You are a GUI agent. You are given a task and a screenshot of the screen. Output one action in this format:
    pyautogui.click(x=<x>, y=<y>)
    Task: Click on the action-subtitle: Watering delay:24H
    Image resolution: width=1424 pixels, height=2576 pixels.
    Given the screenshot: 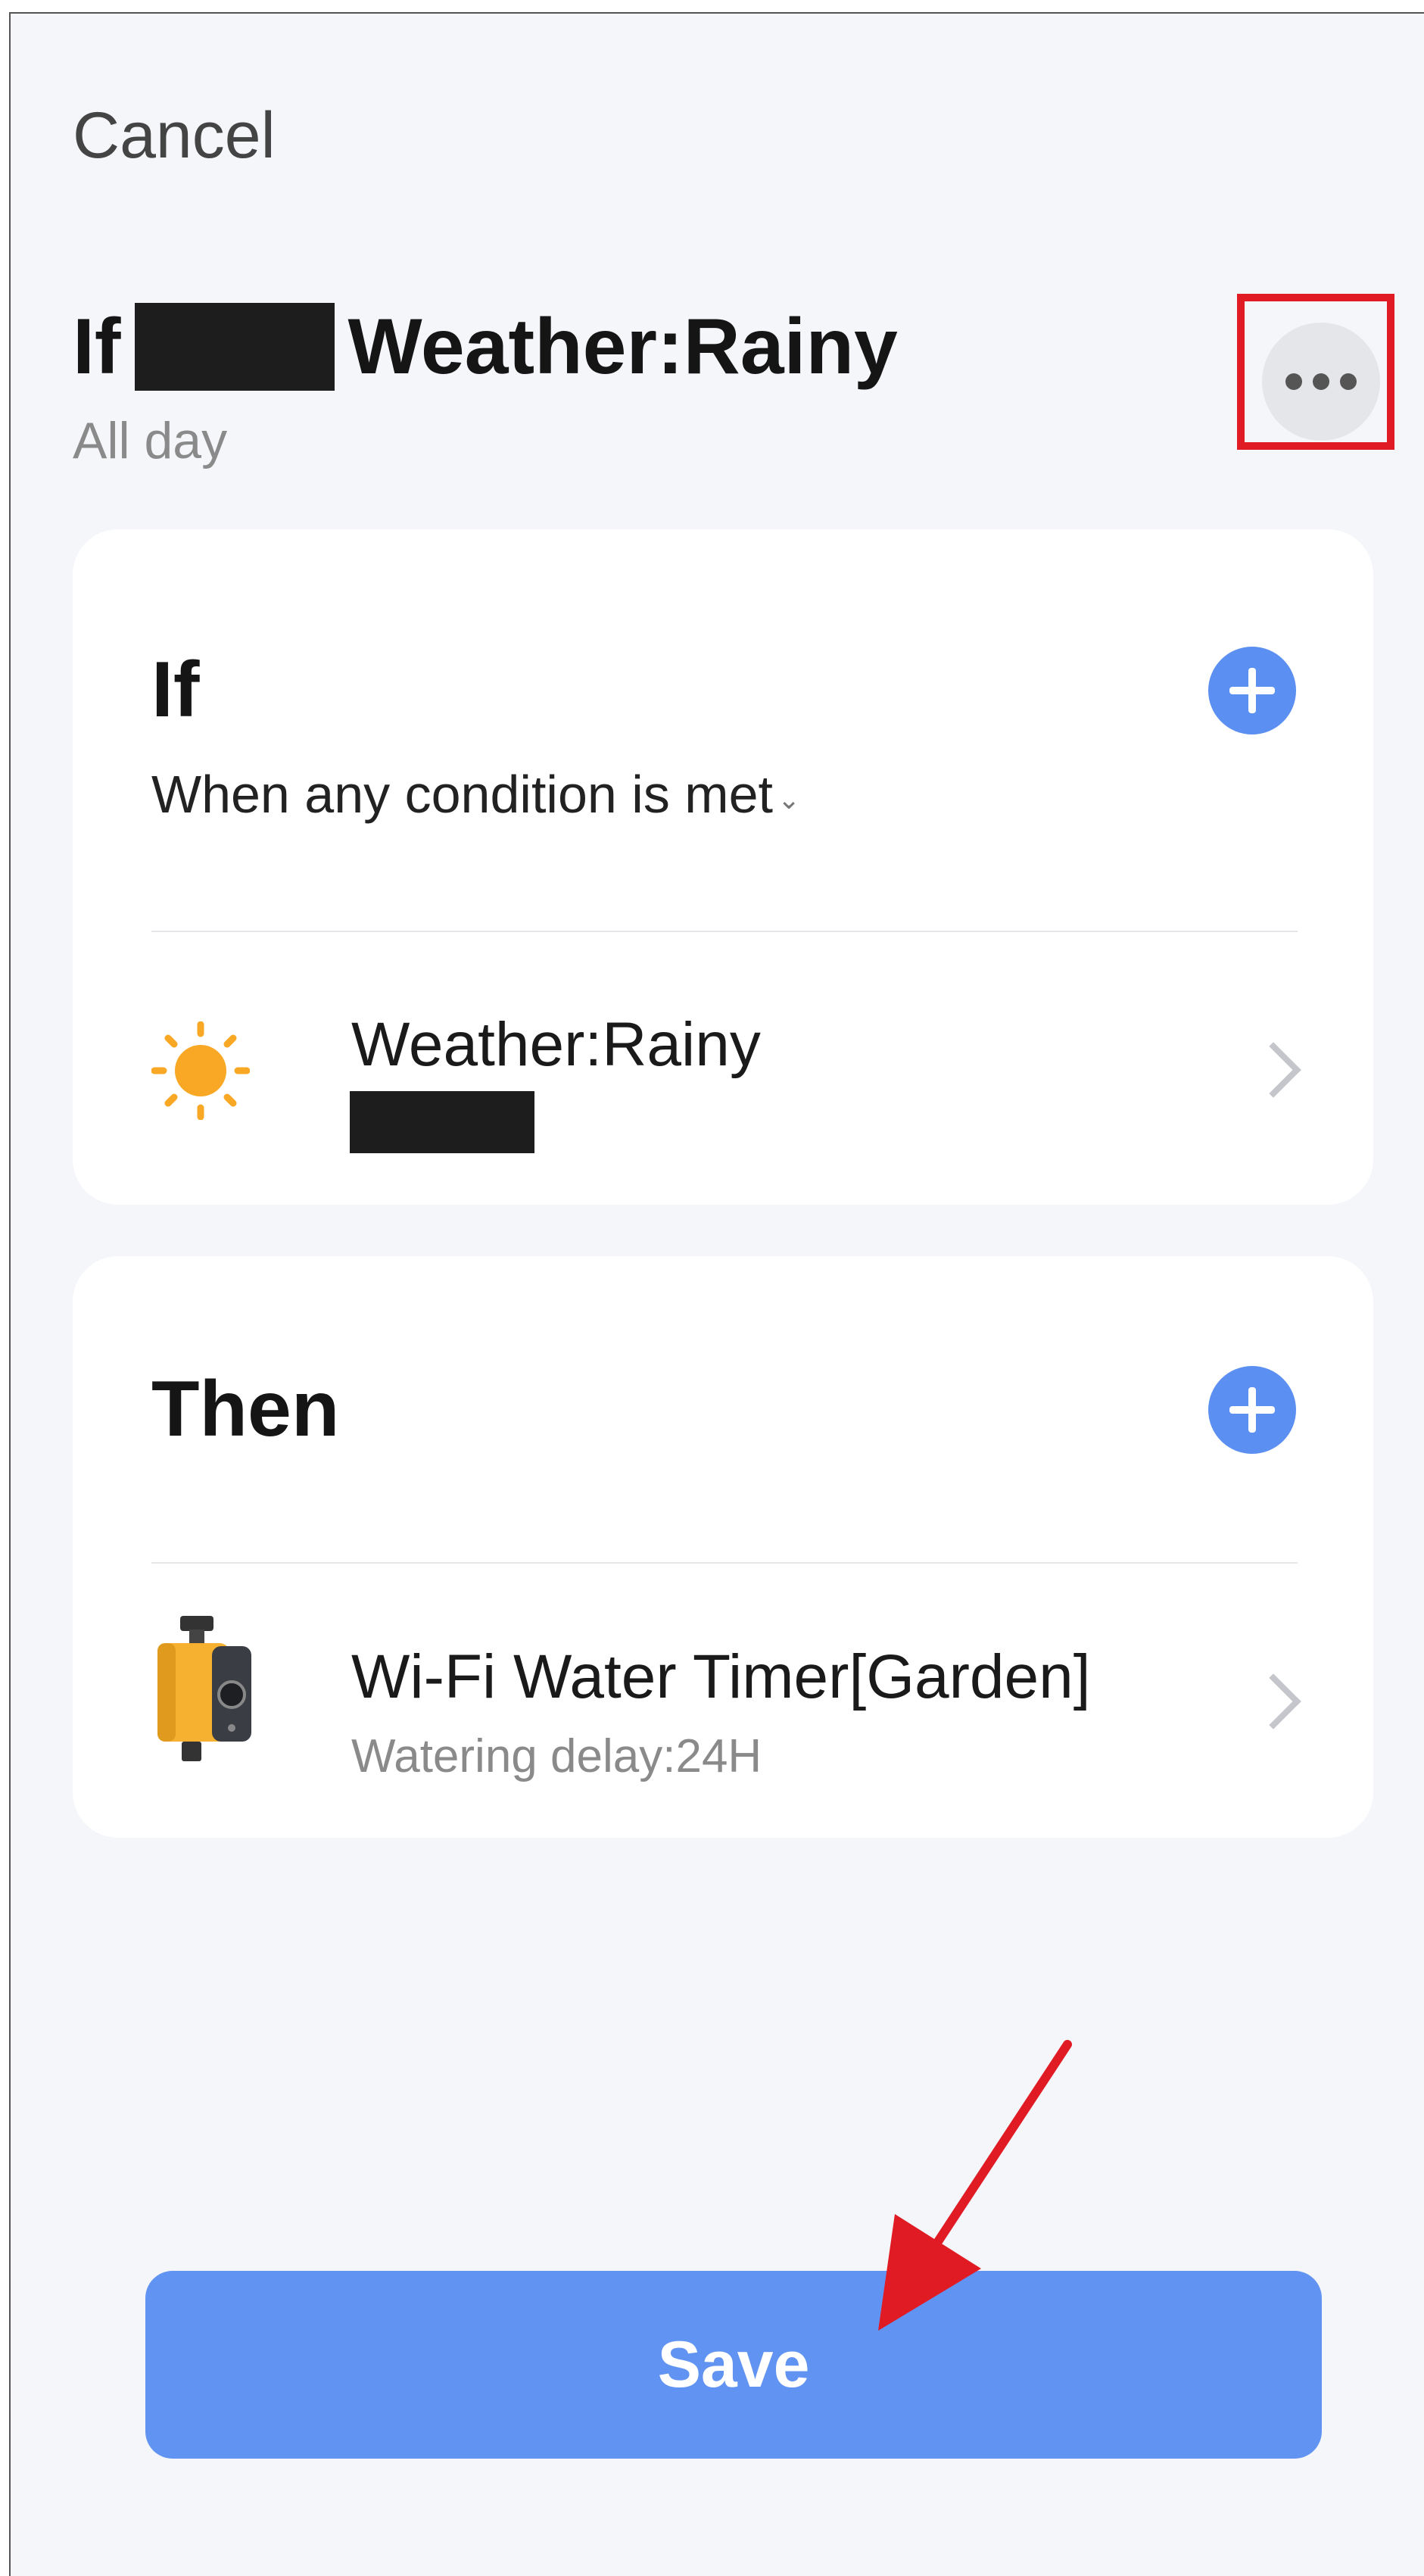 What is the action you would take?
    pyautogui.click(x=556, y=1756)
    